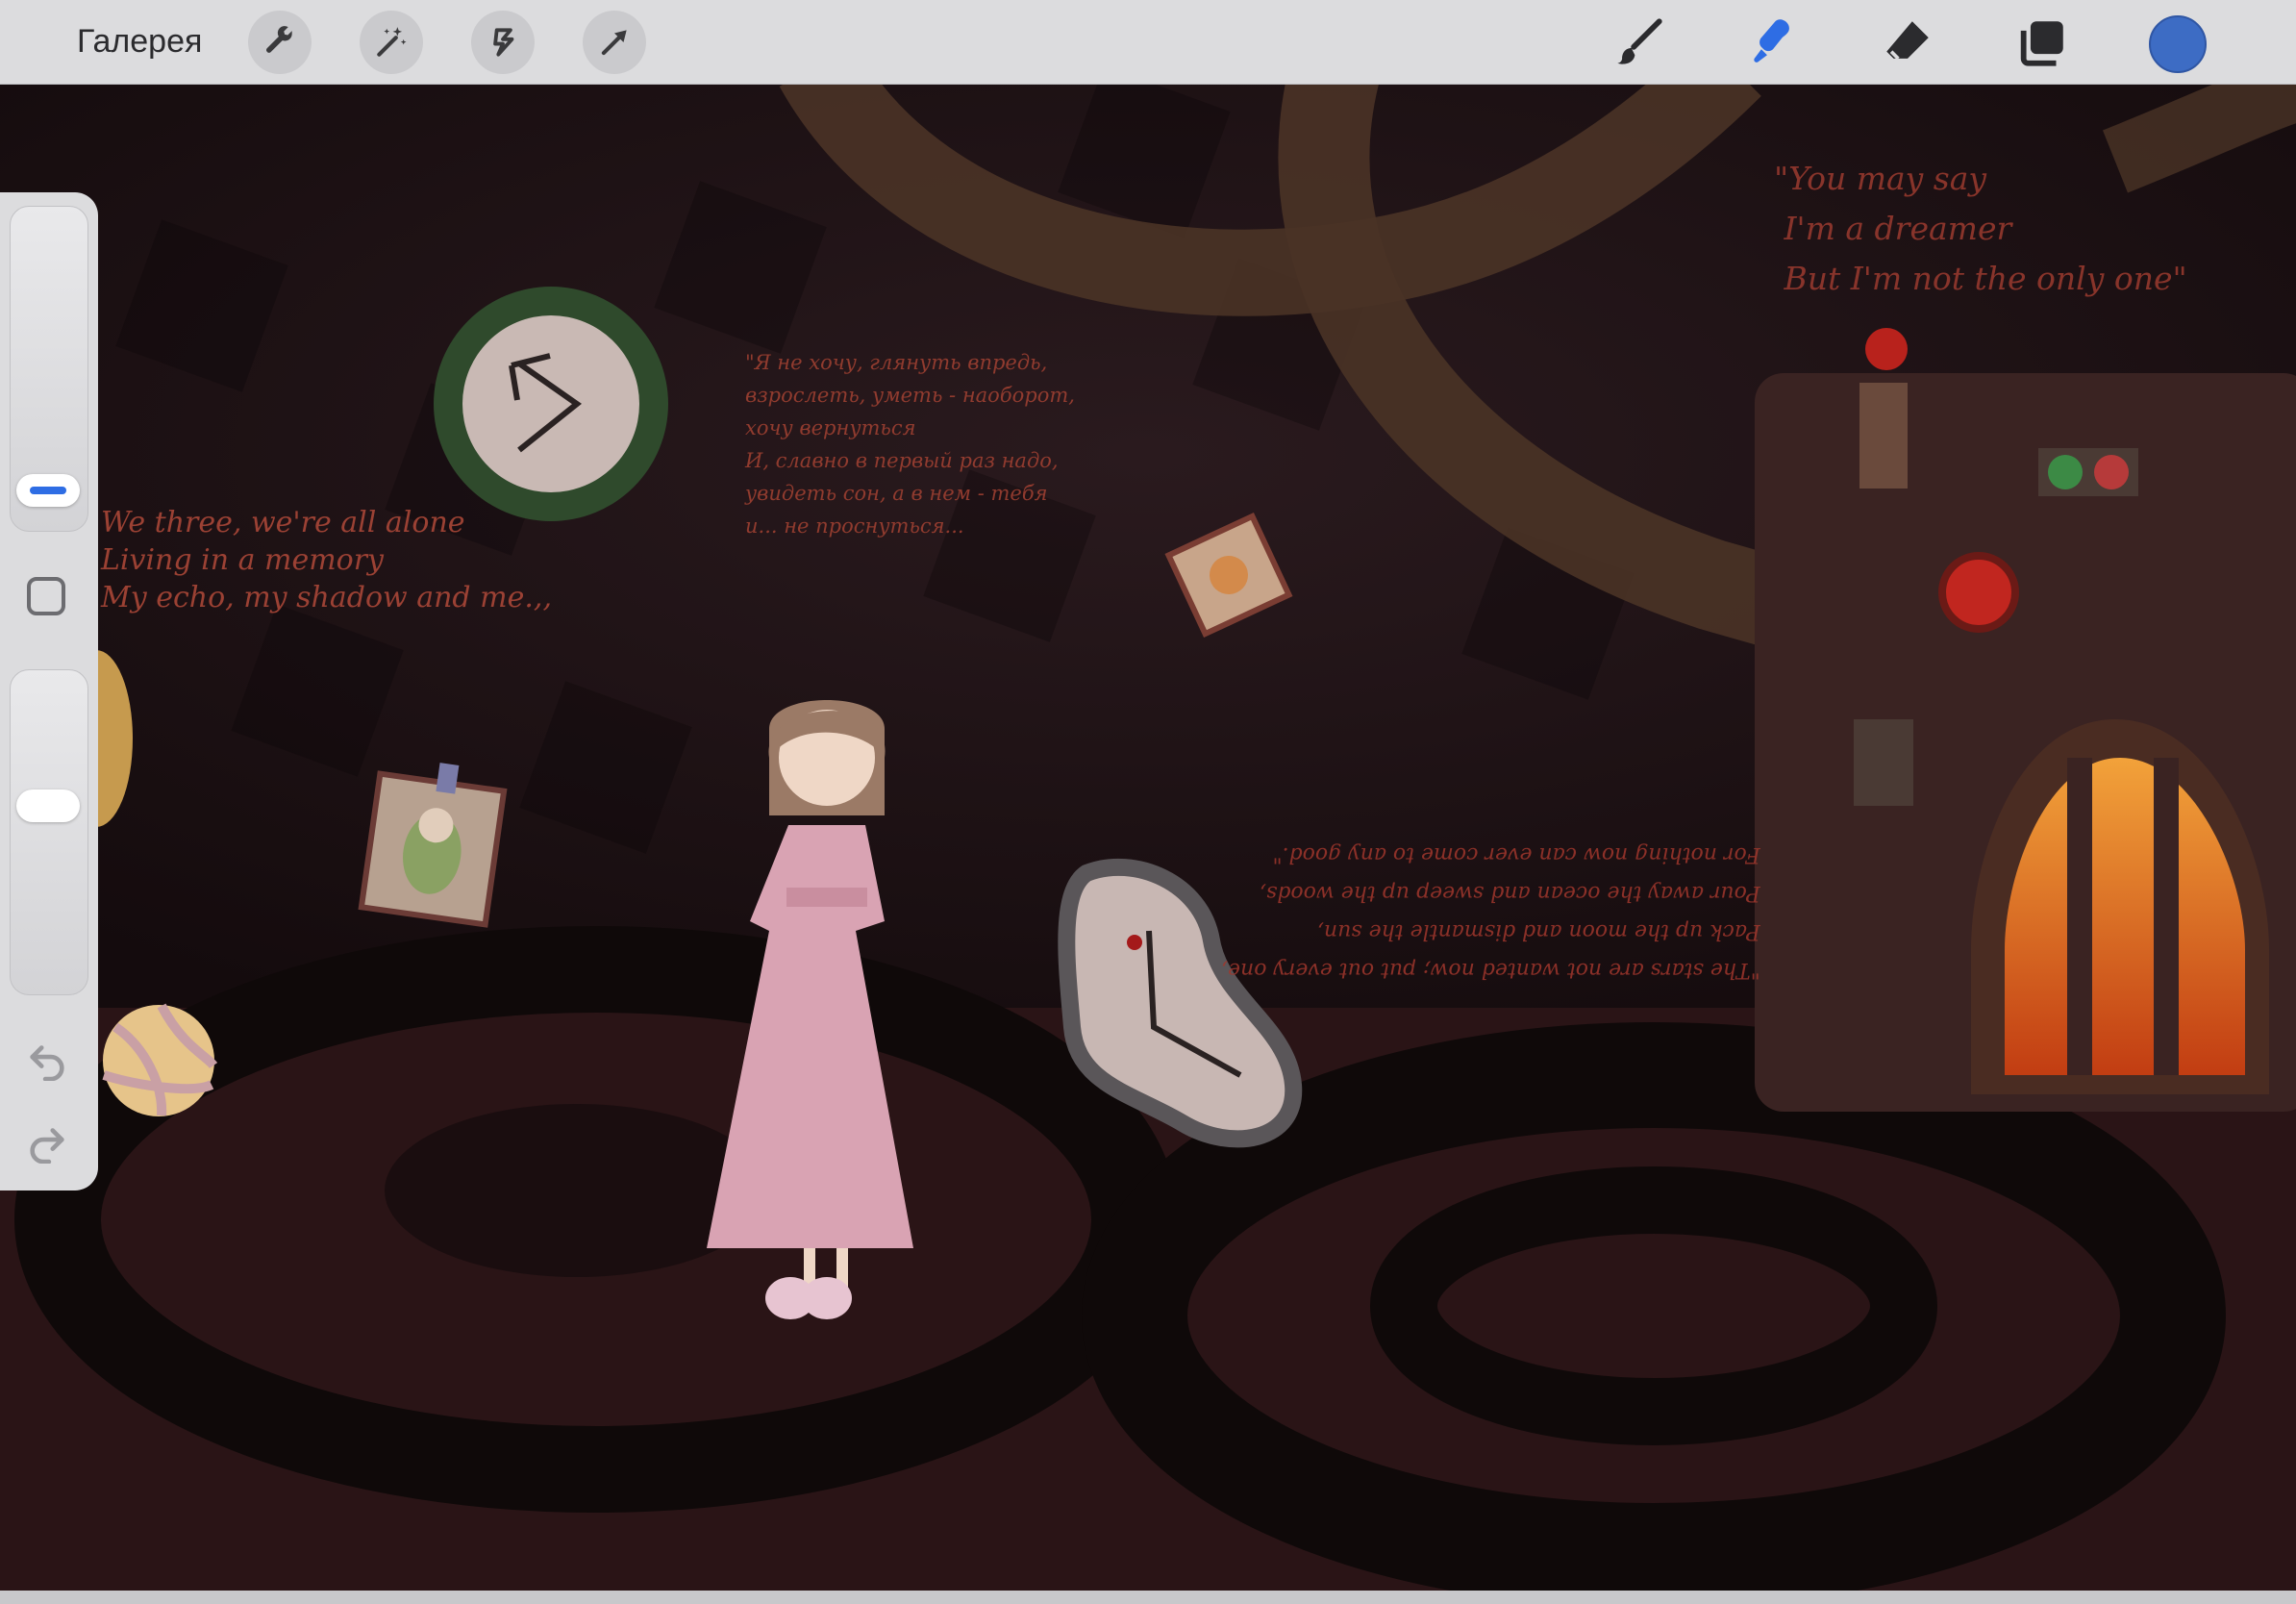  I want to click on smudge-tool-button, so click(1773, 42).